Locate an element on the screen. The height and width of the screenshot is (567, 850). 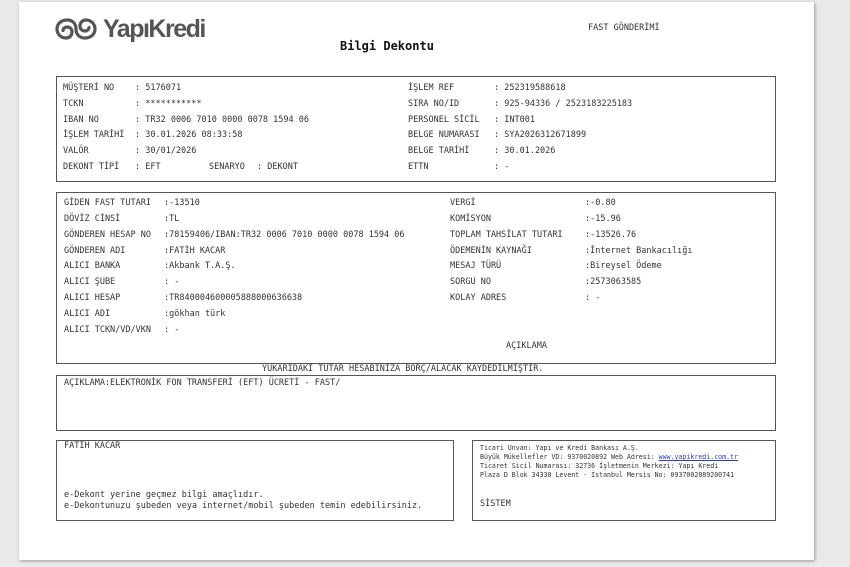
field-value: :gökhan türk is located at coordinates (195, 314).